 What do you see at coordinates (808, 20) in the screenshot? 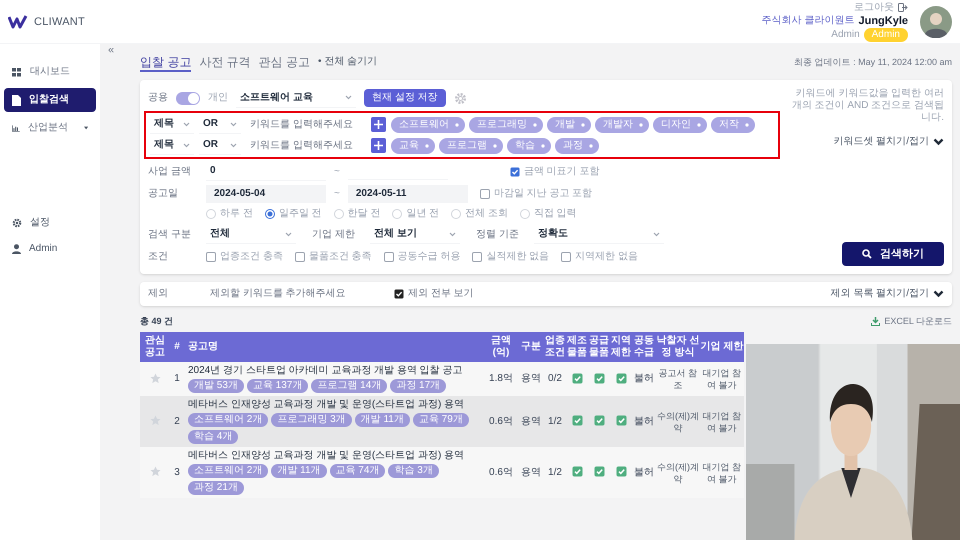
I see `company-name: 주식회사 클라이원트` at bounding box center [808, 20].